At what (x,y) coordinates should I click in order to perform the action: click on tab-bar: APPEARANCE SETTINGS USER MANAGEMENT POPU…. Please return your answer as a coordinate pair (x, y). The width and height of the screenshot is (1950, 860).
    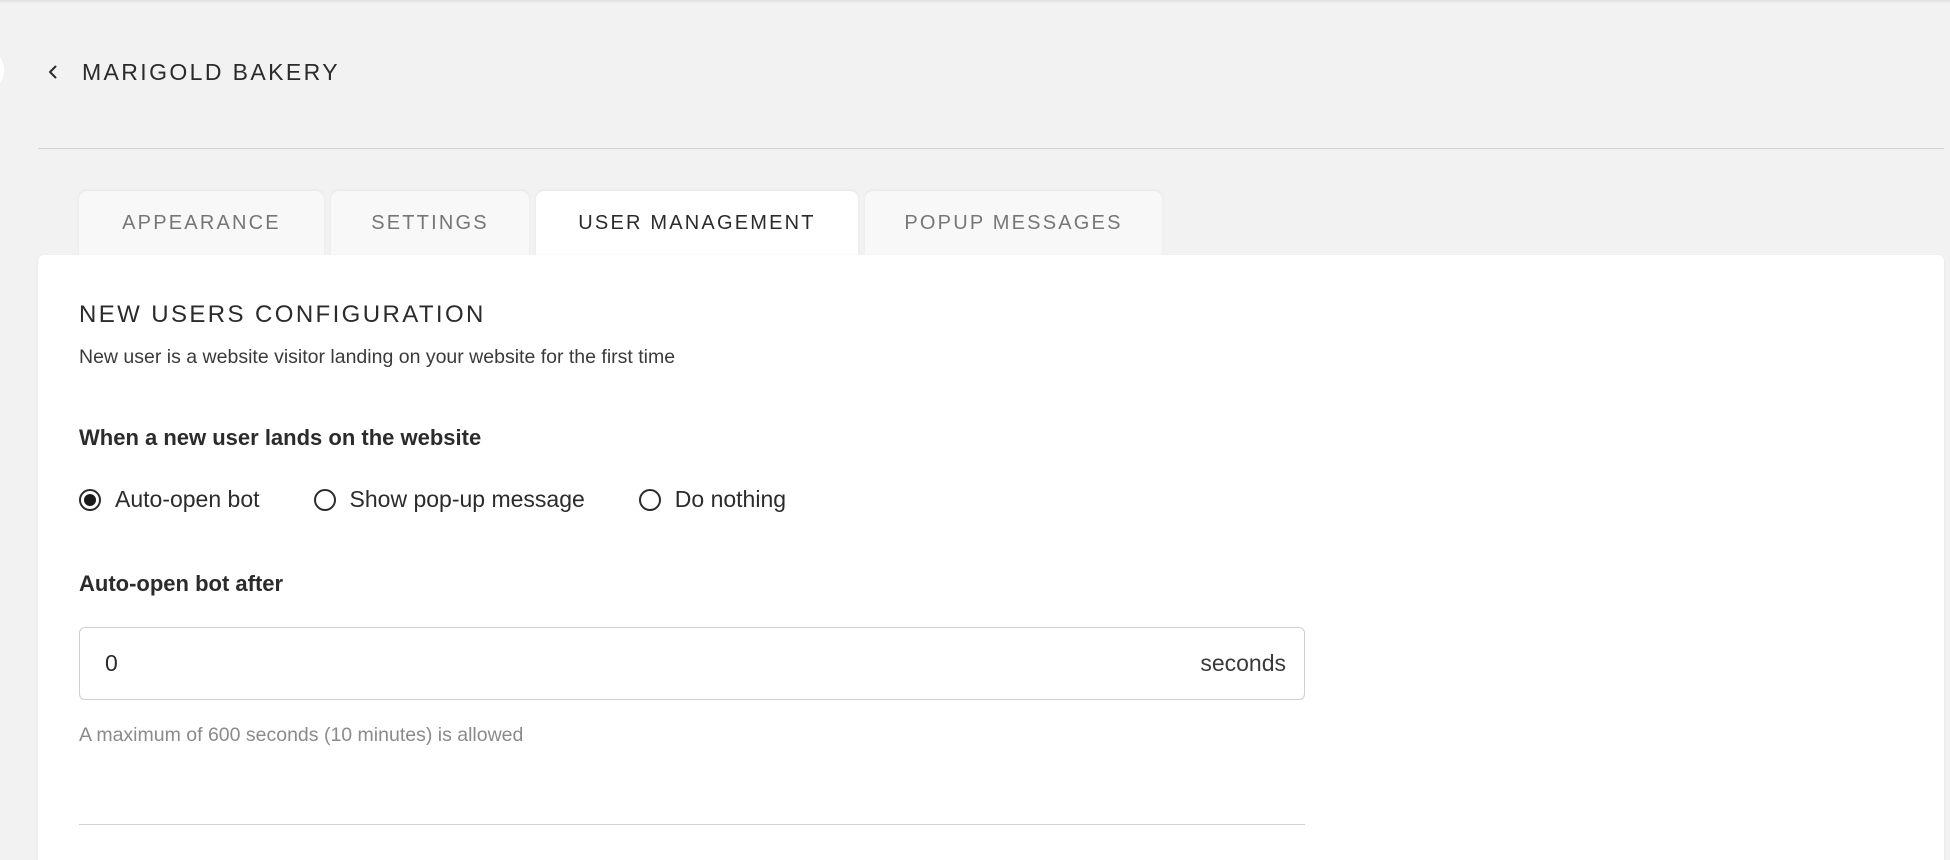
    Looking at the image, I should click on (620, 223).